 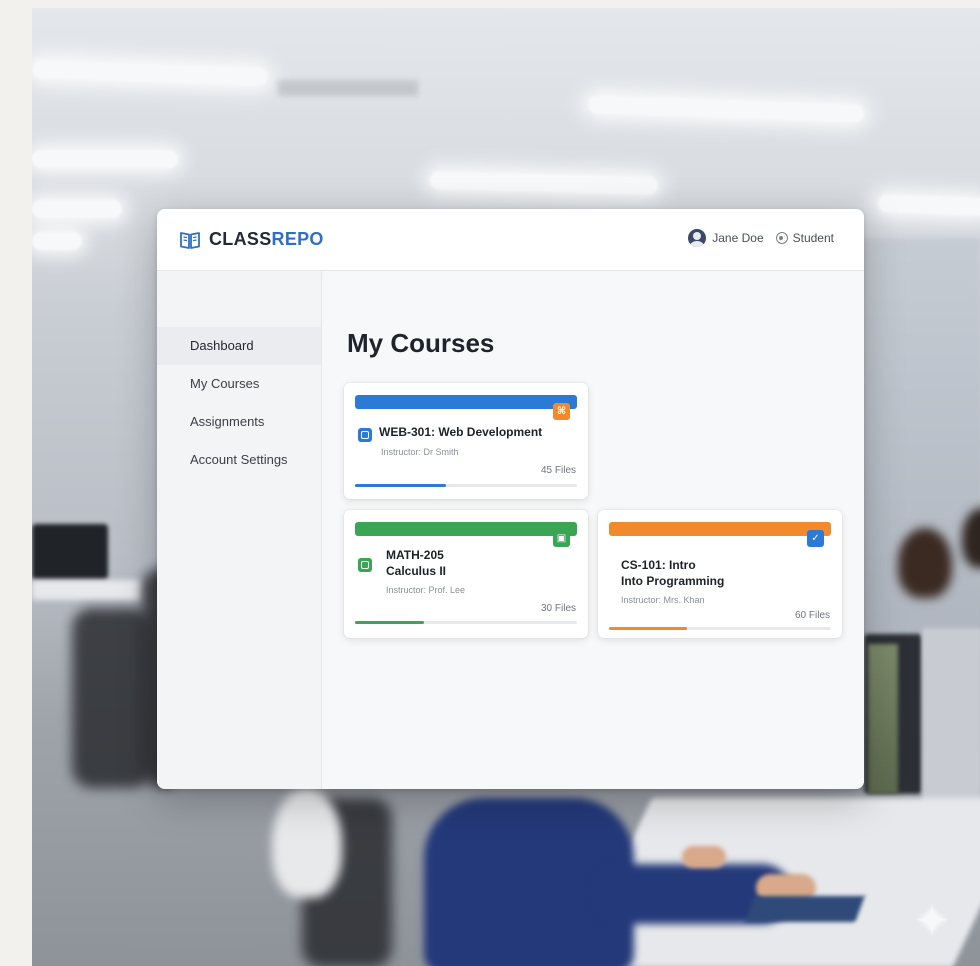 I want to click on file-count: 45 Files, so click(x=558, y=470).